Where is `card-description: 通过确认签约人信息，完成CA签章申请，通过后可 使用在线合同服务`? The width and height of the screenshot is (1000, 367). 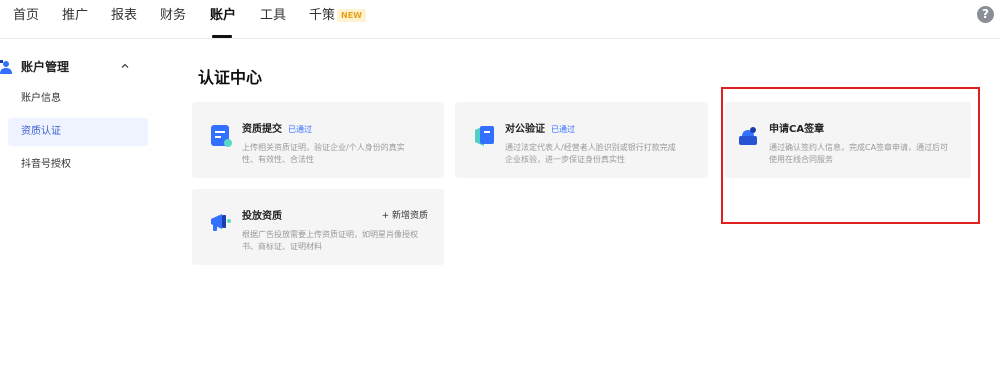 card-description: 通过确认签约人信息，完成CA签章申请，通过后可 使用在线合同服务 is located at coordinates (858, 154).